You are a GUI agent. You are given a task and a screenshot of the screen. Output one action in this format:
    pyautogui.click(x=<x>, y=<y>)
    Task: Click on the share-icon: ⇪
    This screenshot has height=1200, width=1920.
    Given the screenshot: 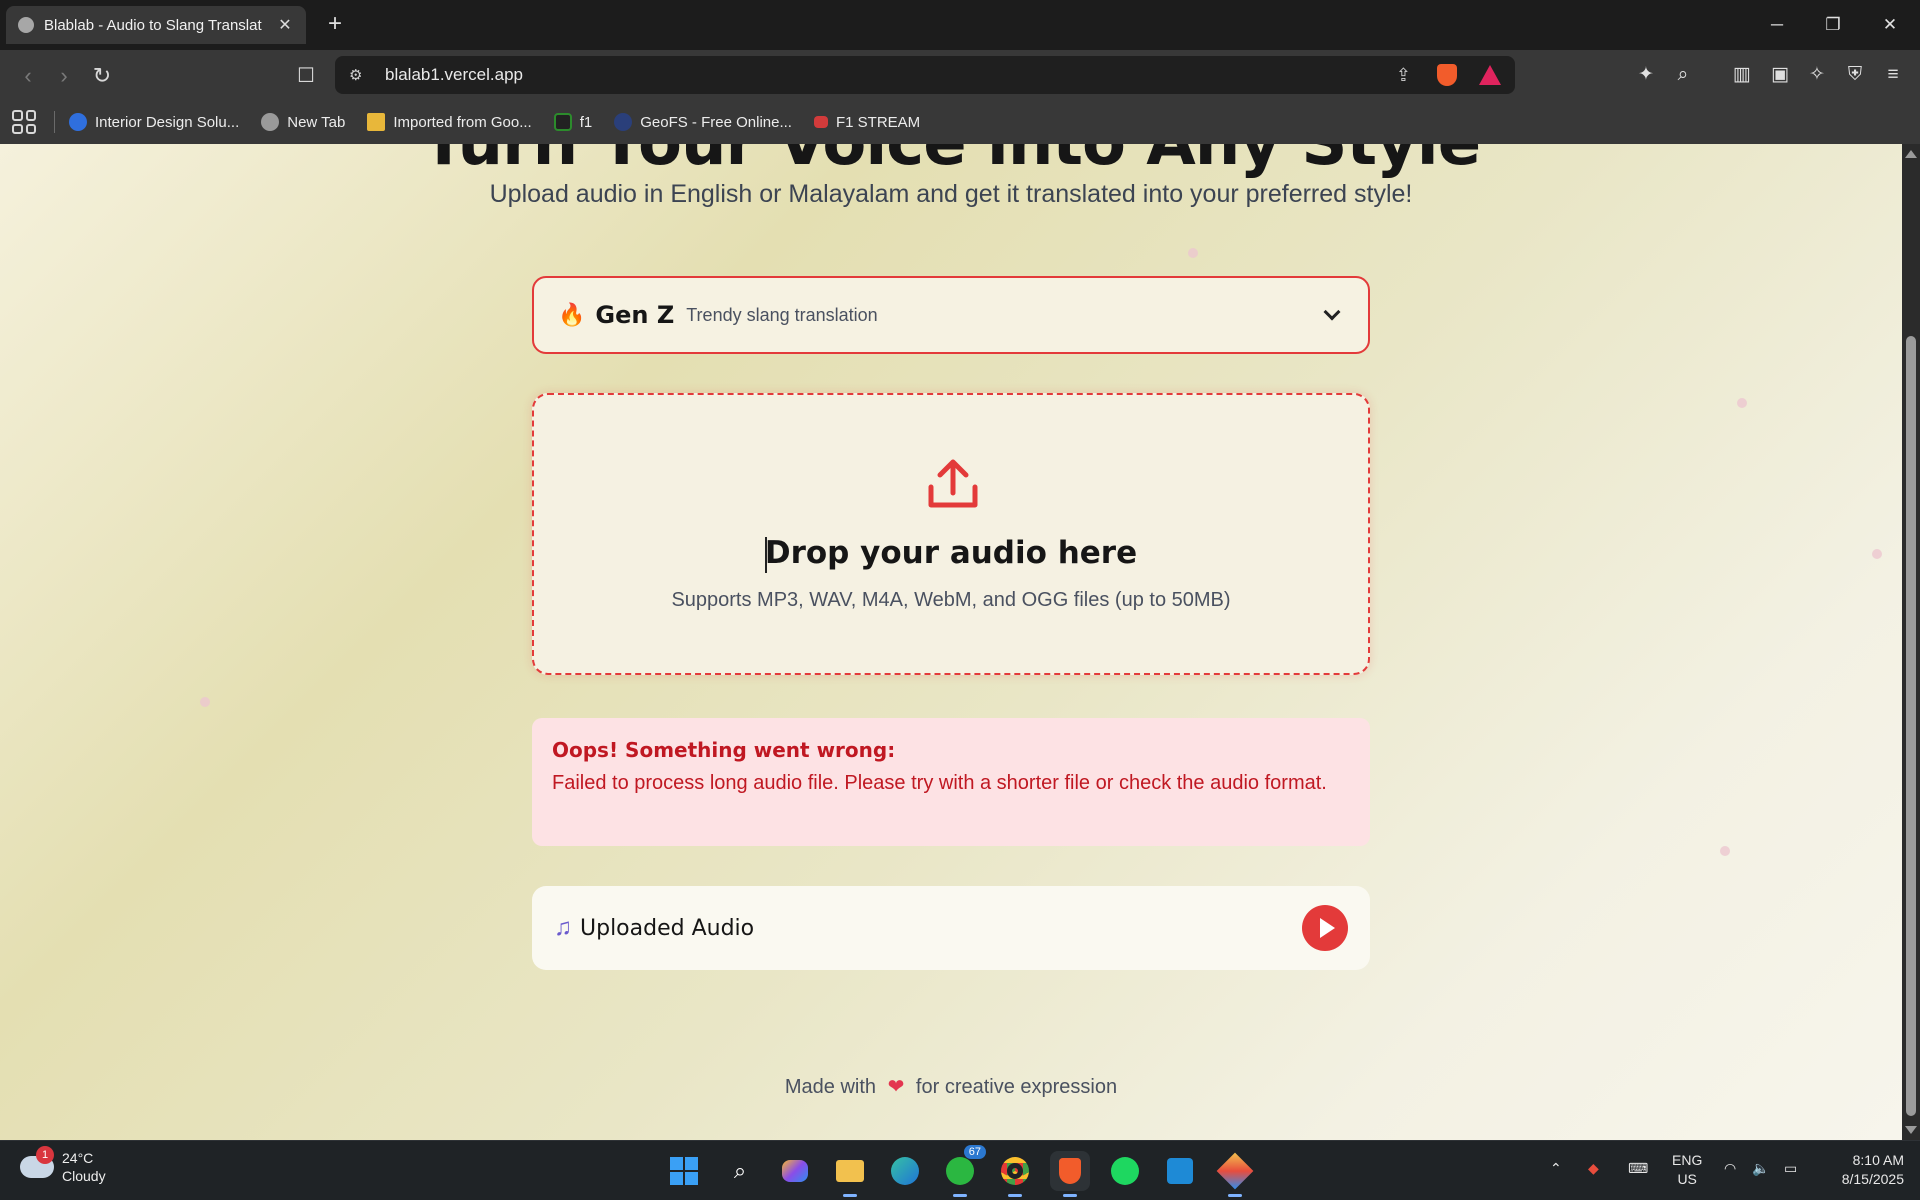 What is the action you would take?
    pyautogui.click(x=1403, y=75)
    